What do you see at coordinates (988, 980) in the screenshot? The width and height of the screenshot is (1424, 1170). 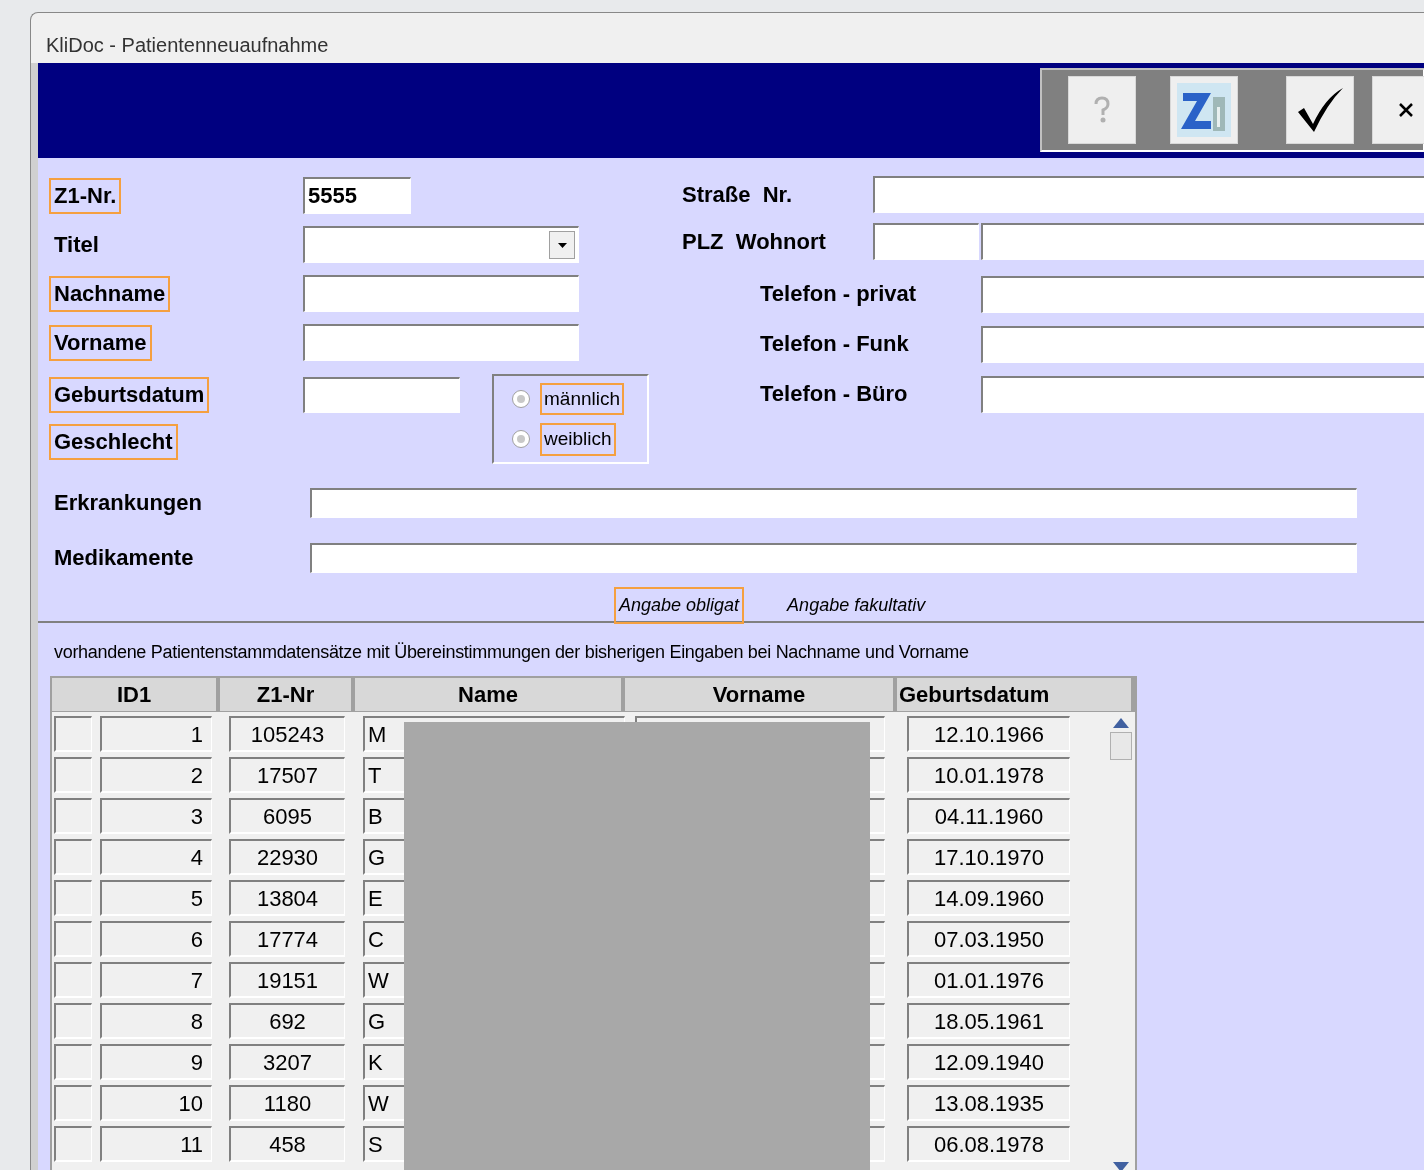 I see `table-cell: 01.01.1976` at bounding box center [988, 980].